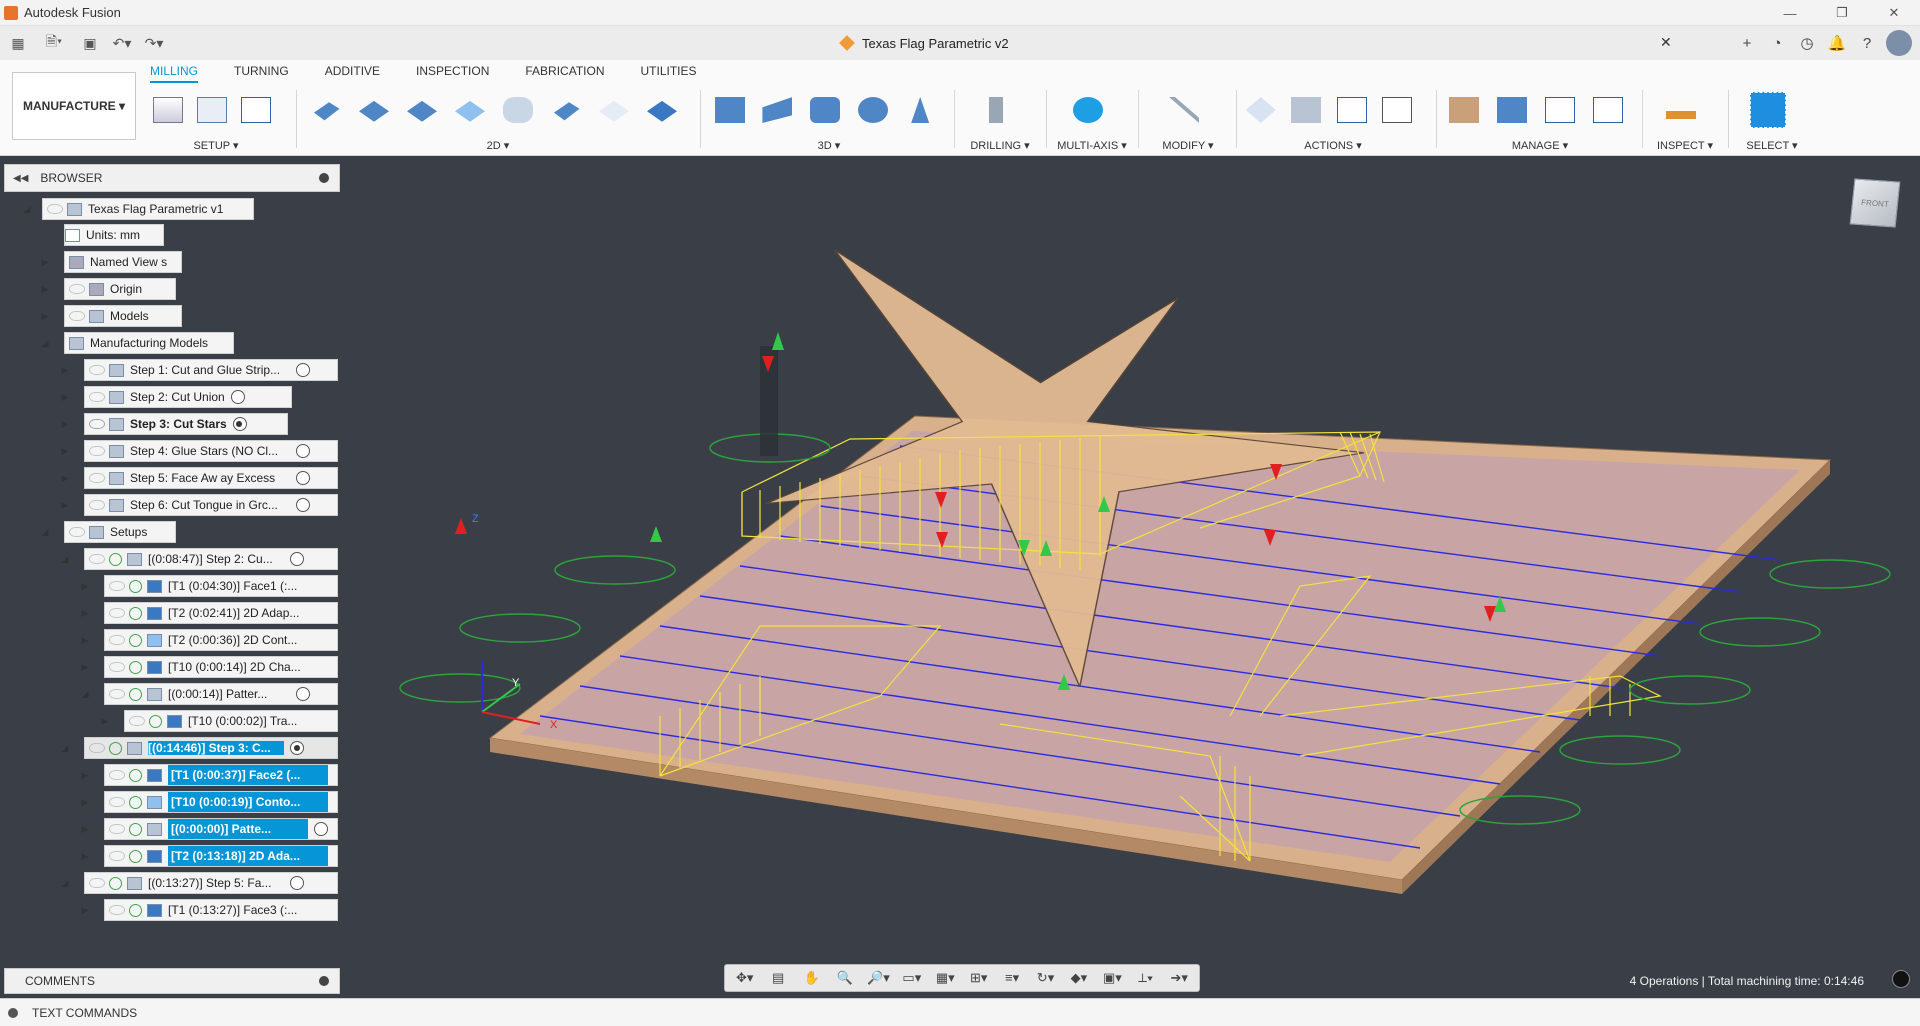 This screenshot has width=1920, height=1026. I want to click on close-document-icon: ✕, so click(1666, 42).